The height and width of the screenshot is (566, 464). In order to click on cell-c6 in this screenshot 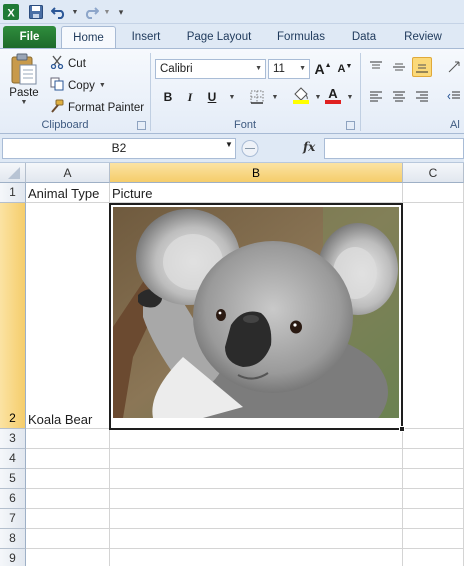, I will do `click(433, 499)`.